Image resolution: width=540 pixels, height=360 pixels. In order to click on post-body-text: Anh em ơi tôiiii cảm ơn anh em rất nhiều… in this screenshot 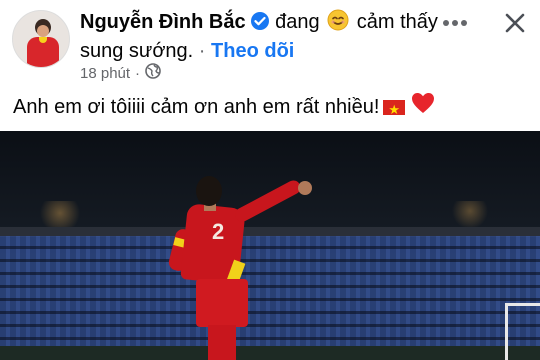, I will do `click(196, 107)`.